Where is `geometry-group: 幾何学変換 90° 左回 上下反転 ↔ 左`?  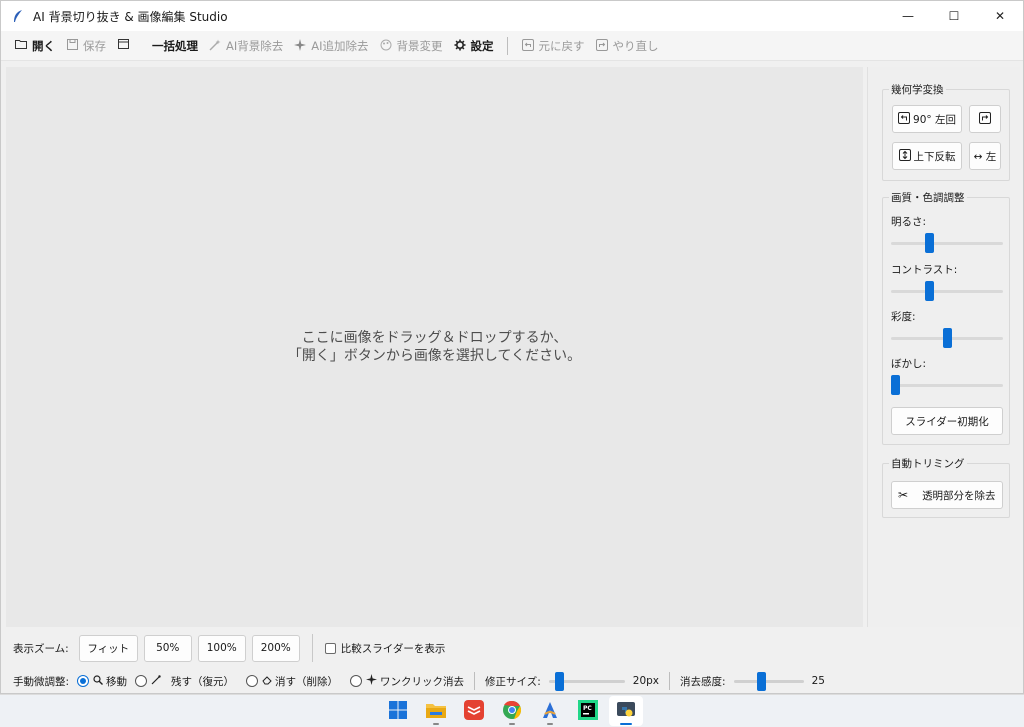
geometry-group: 幾何学変換 90° 左回 上下反転 ↔ 左 is located at coordinates (946, 131).